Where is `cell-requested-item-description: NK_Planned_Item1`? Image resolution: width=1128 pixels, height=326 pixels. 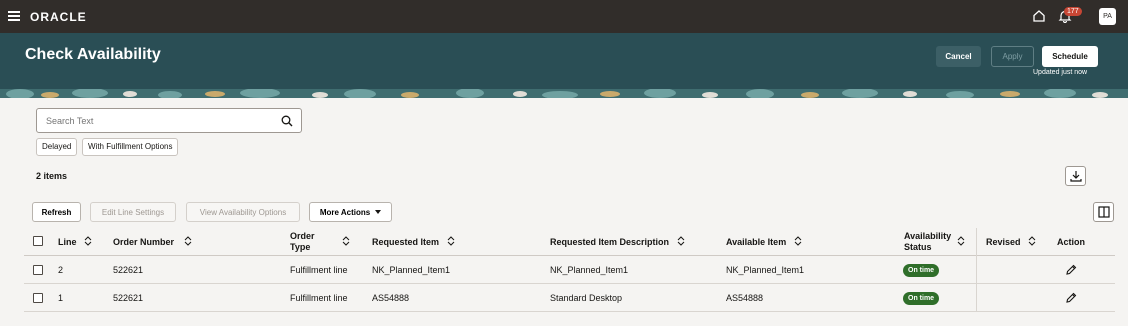
cell-requested-item-description: NK_Planned_Item1 is located at coordinates (589, 270).